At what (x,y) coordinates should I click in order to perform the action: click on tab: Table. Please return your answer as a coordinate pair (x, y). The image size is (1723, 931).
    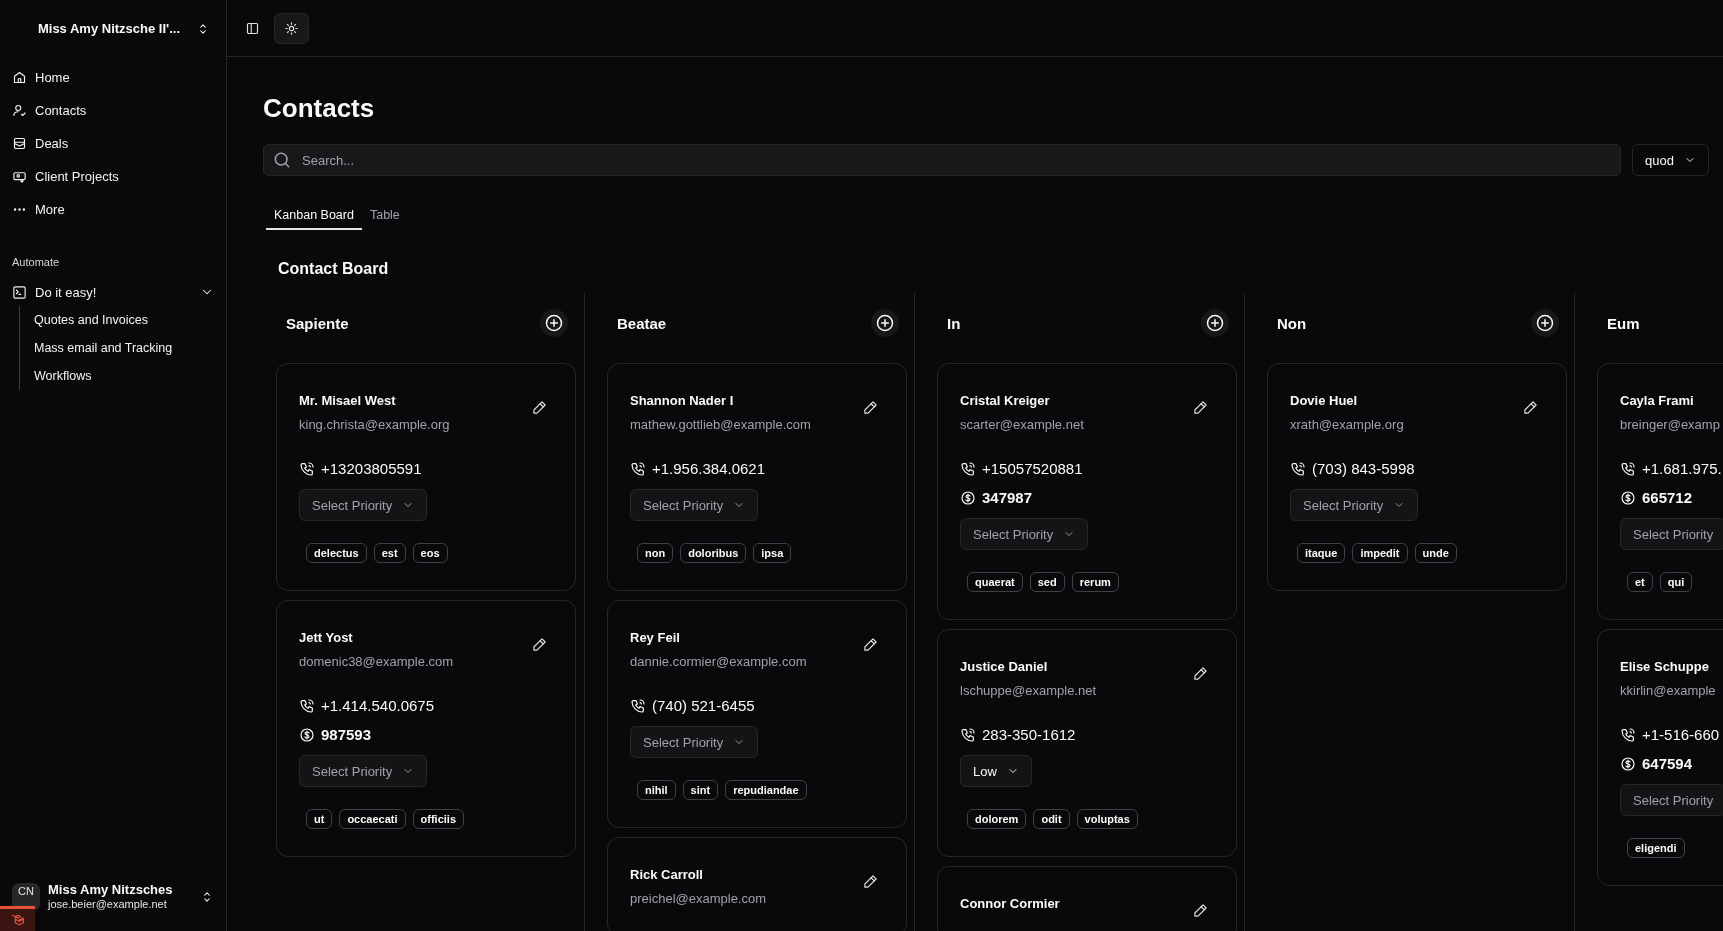
    Looking at the image, I should click on (384, 216).